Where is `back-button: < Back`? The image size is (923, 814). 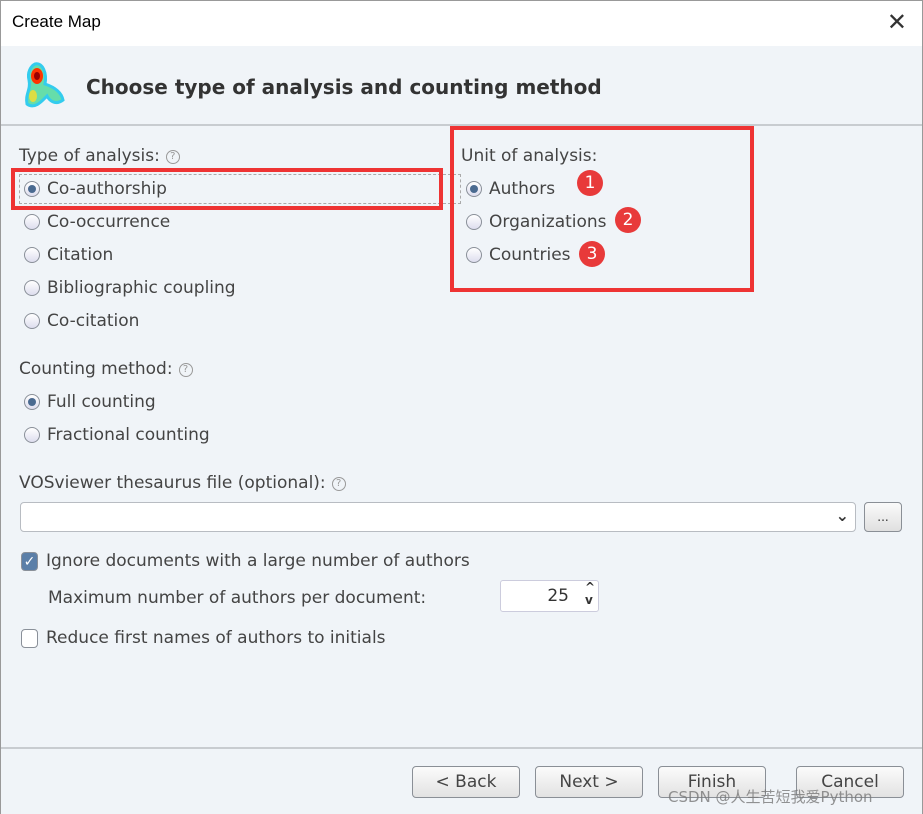
back-button: < Back is located at coordinates (466, 782).